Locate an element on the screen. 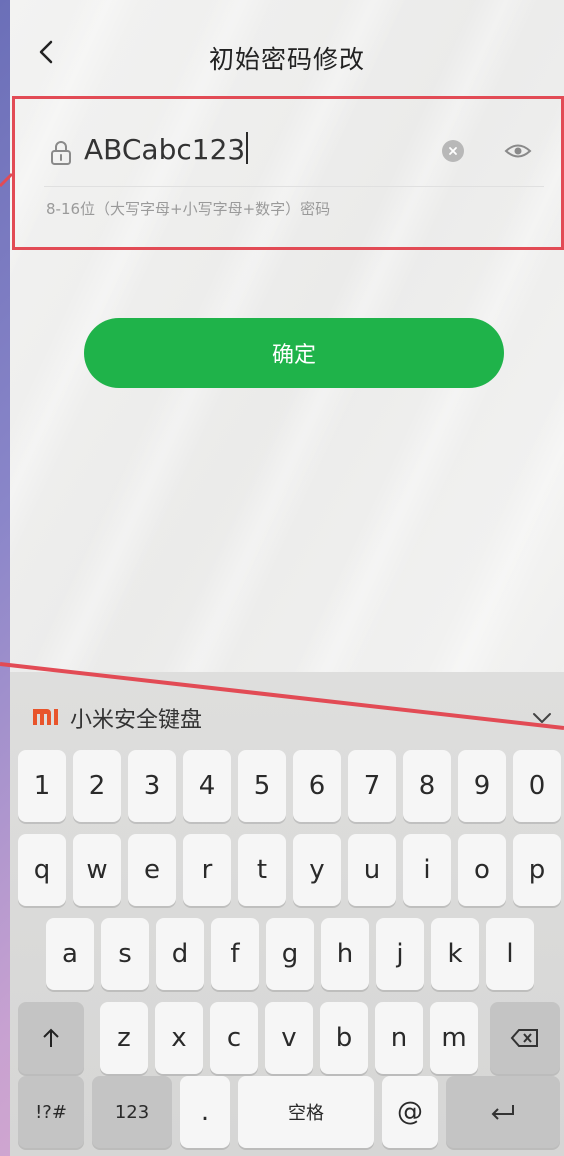  backspace-key is located at coordinates (525, 1038).